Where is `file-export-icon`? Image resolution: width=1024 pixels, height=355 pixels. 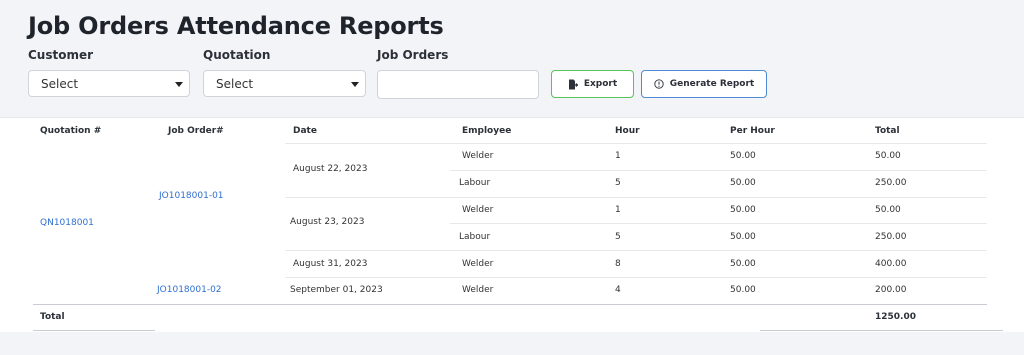
file-export-icon is located at coordinates (573, 84).